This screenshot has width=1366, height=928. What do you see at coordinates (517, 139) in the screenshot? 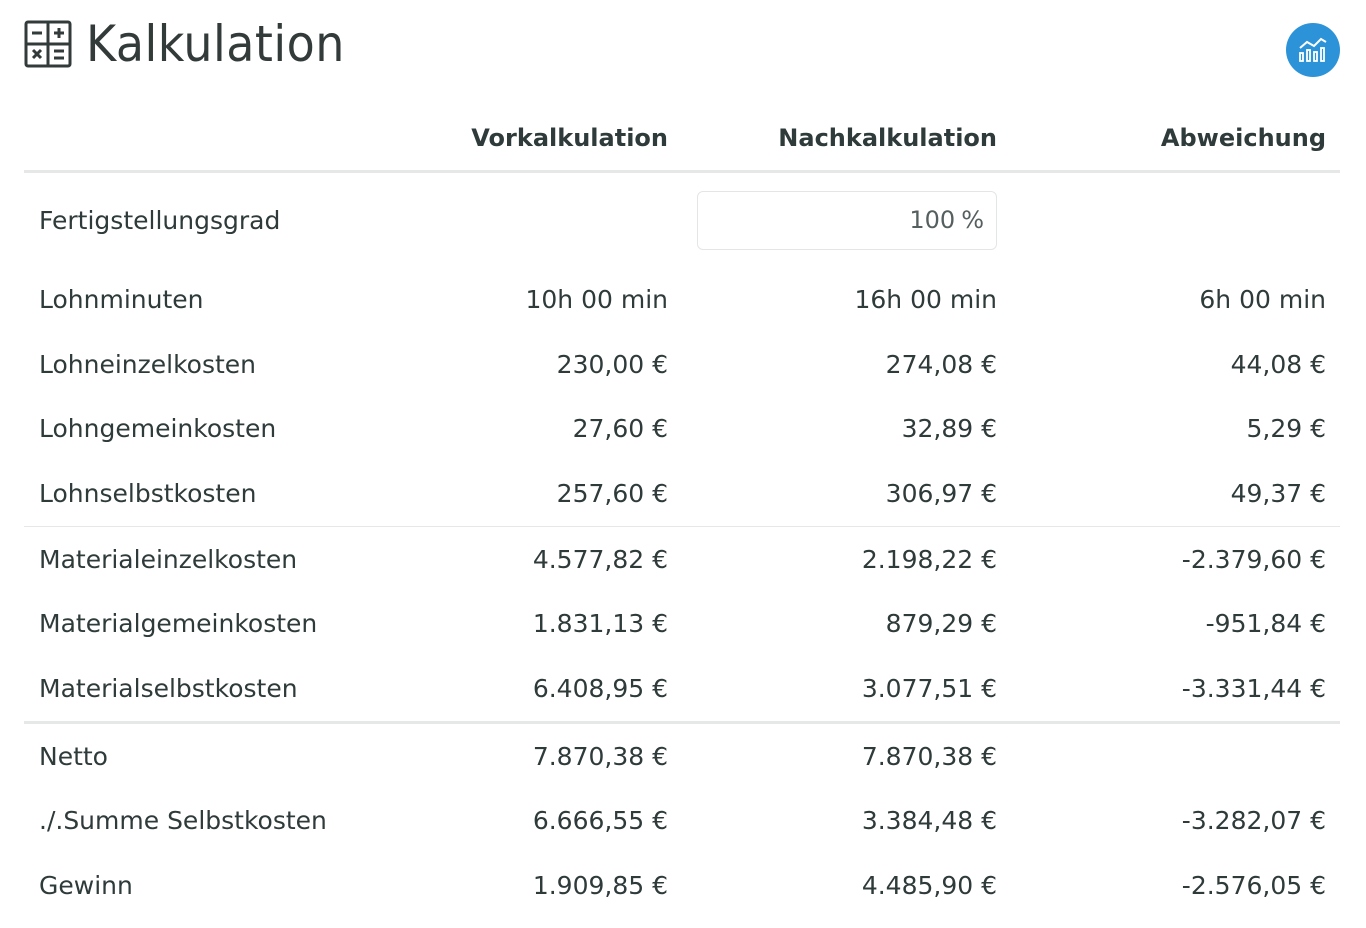
I see `header-vorkalkulation: Vorkalkulation` at bounding box center [517, 139].